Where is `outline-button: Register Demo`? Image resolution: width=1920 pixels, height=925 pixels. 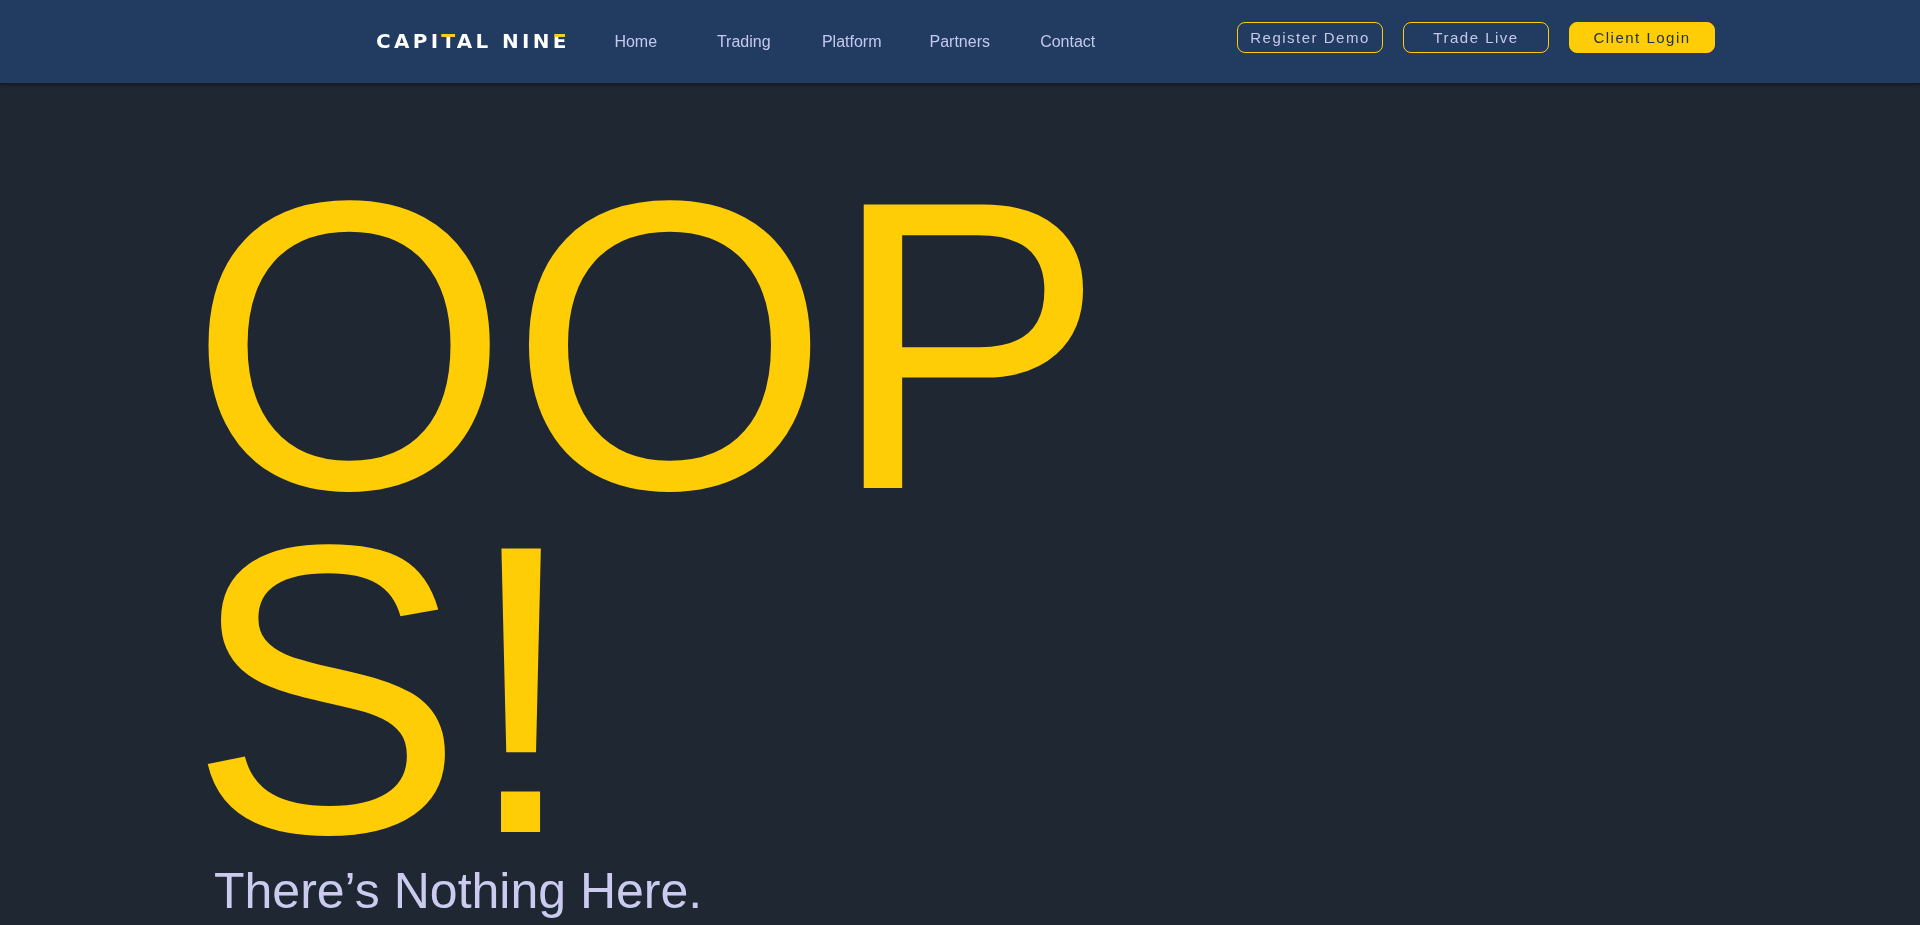 outline-button: Register Demo is located at coordinates (1310, 37).